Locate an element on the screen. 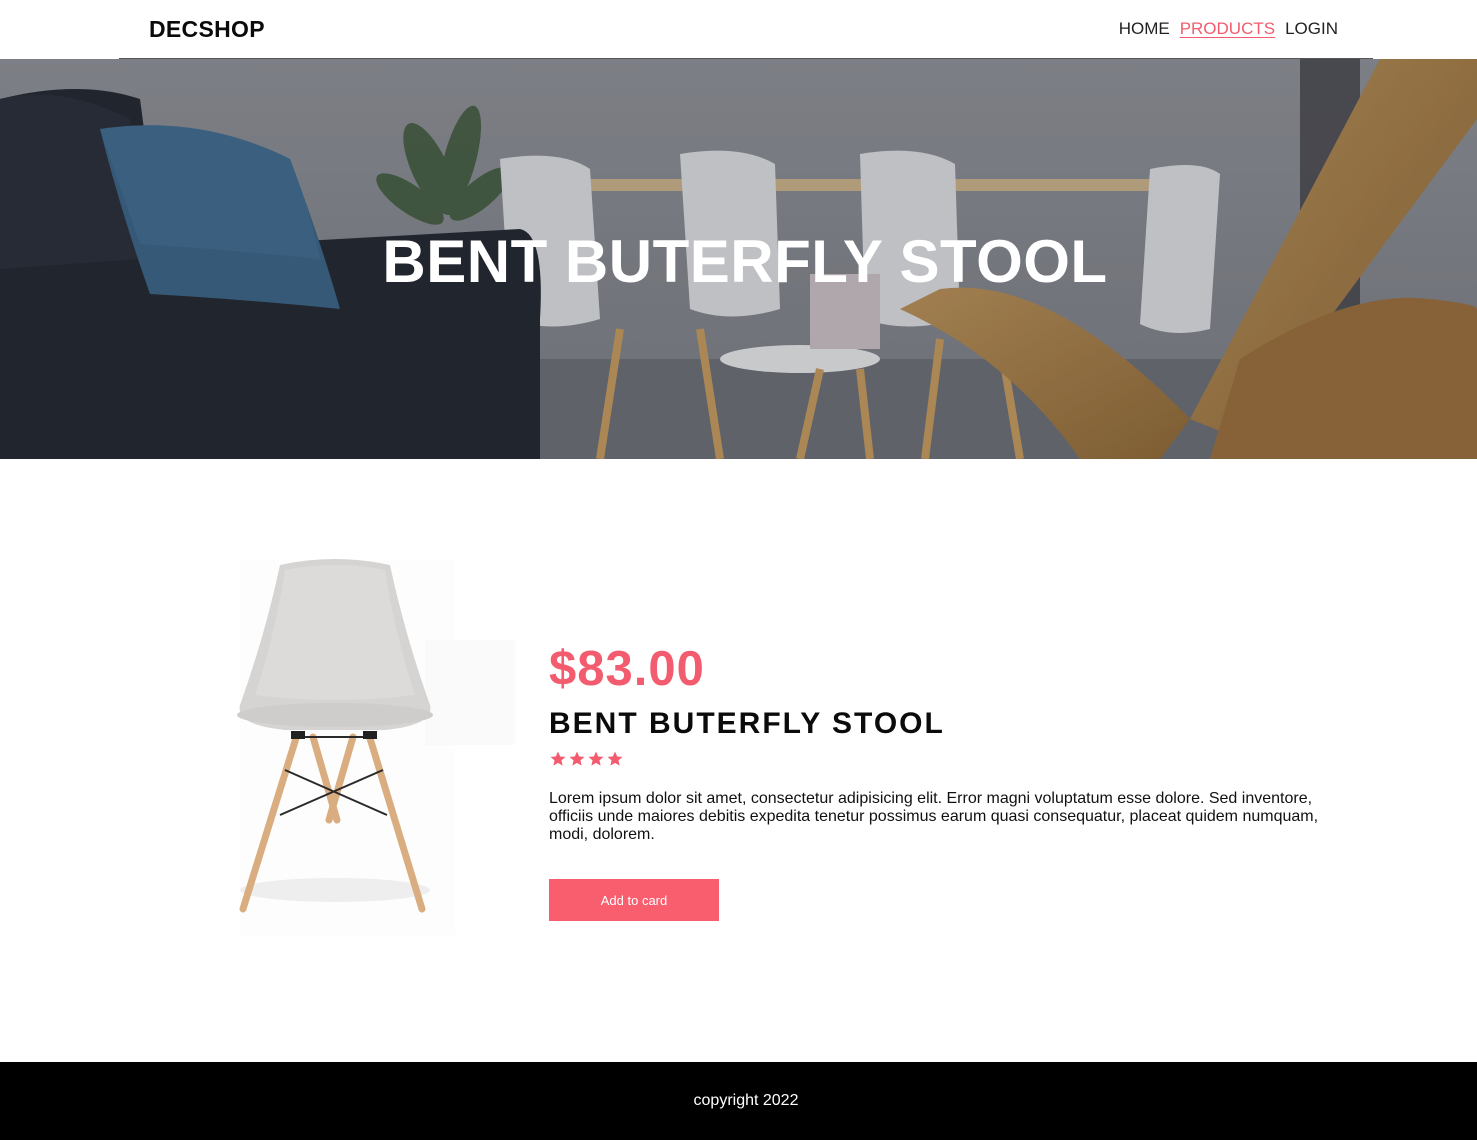  site-footer: copyright 2022 is located at coordinates (738, 1101).